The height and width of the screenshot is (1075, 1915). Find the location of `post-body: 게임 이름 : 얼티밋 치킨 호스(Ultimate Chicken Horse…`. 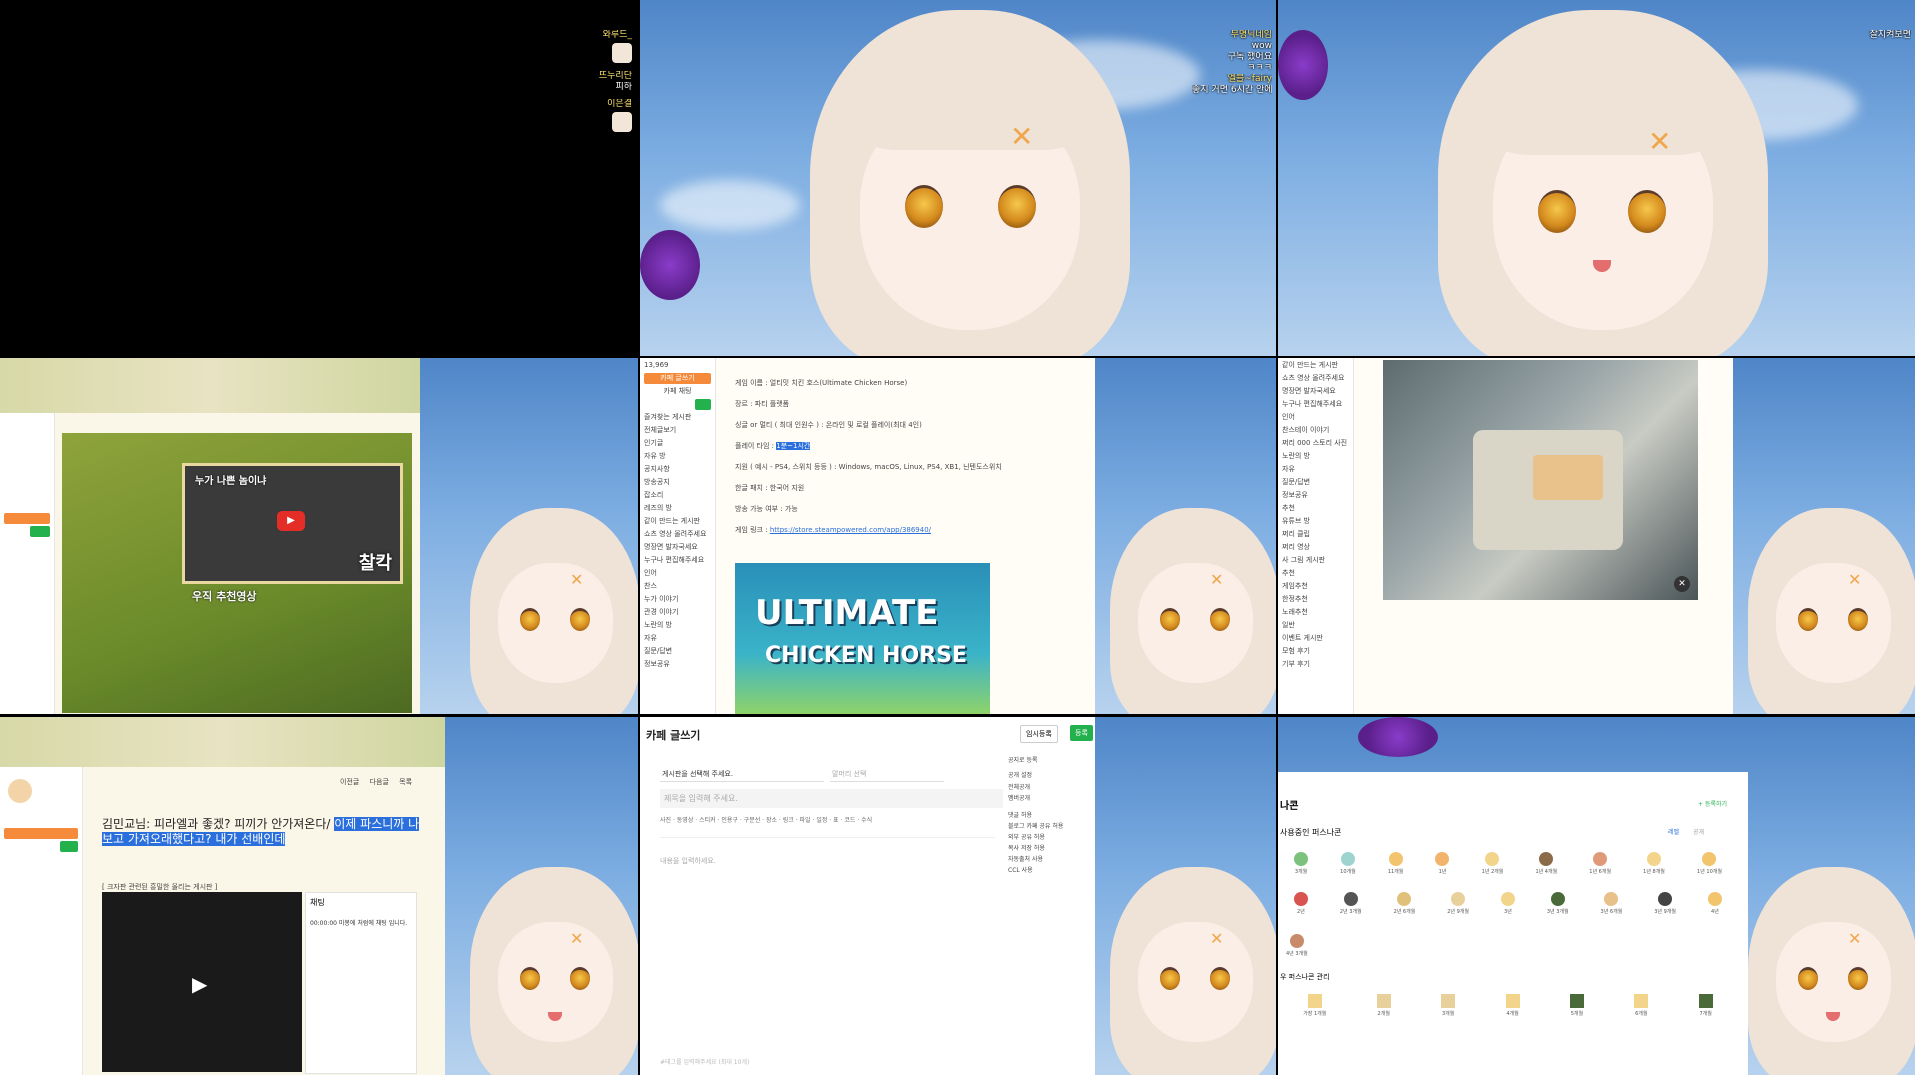

post-body: 게임 이름 : 얼티밋 치킨 호스(Ultimate Chicken Horse… is located at coordinates (868, 456).